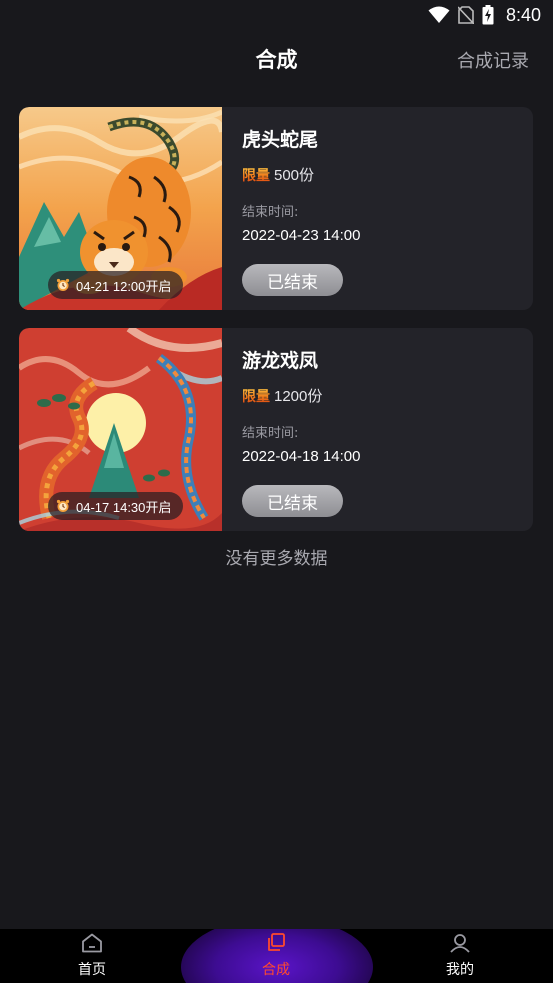 This screenshot has width=553, height=983. I want to click on limit-value: 1200份, so click(298, 396).